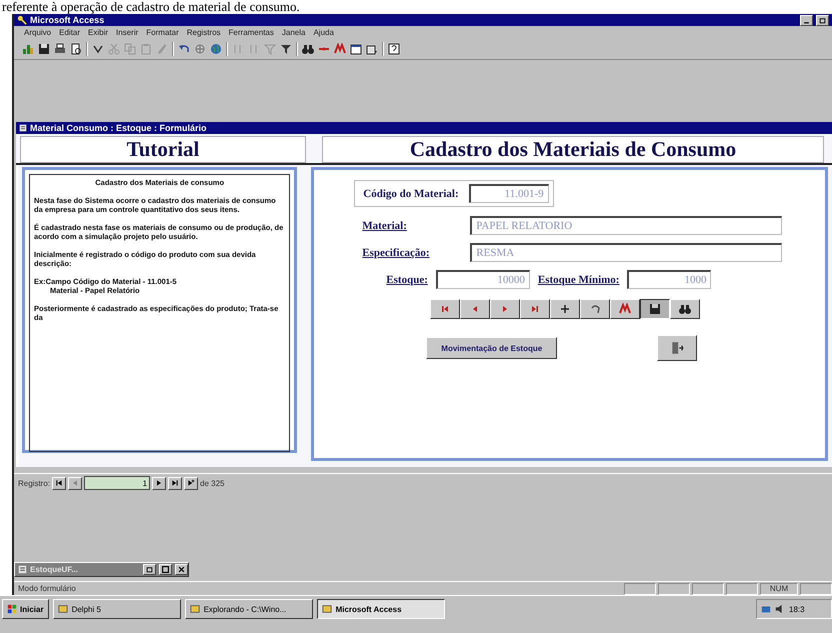  What do you see at coordinates (625, 309) in the screenshot?
I see `delete-record-button` at bounding box center [625, 309].